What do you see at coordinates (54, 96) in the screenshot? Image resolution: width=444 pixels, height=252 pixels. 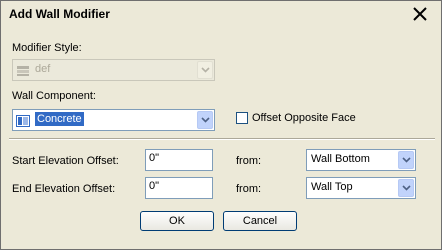 I see `wall-component-label: Wall Component:` at bounding box center [54, 96].